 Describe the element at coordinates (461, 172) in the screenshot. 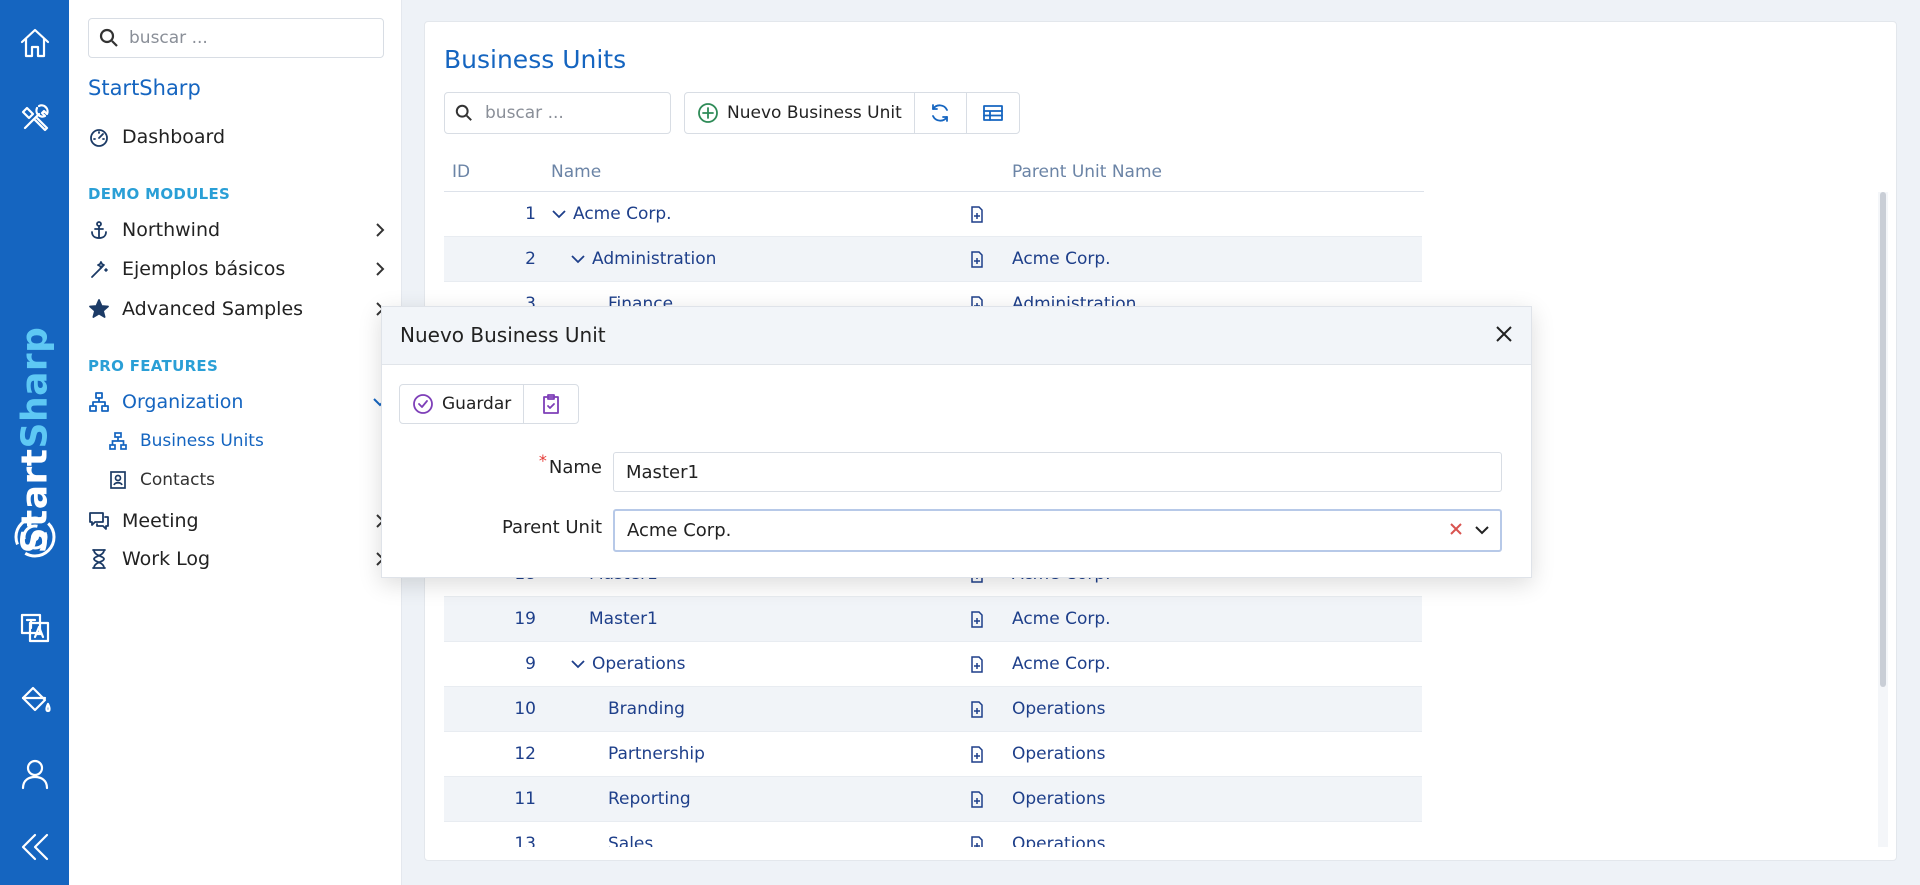

I see `column-id: ID` at that location.